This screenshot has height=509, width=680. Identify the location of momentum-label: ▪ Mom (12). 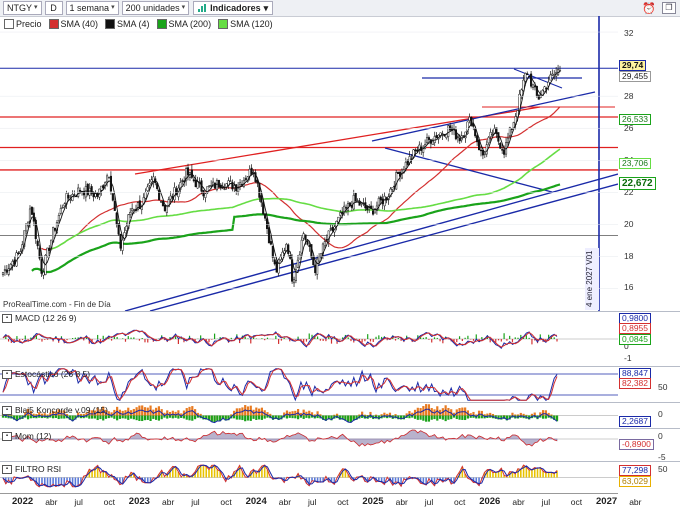
(26, 436).